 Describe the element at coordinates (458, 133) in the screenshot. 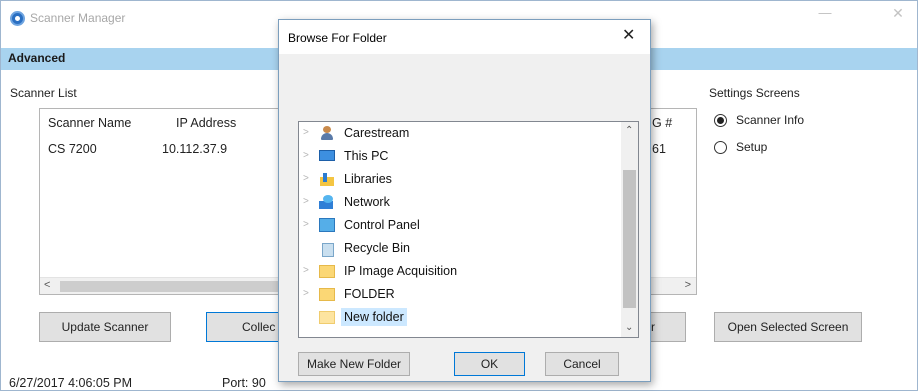

I see `tree-item-carestream: > Carestream` at that location.